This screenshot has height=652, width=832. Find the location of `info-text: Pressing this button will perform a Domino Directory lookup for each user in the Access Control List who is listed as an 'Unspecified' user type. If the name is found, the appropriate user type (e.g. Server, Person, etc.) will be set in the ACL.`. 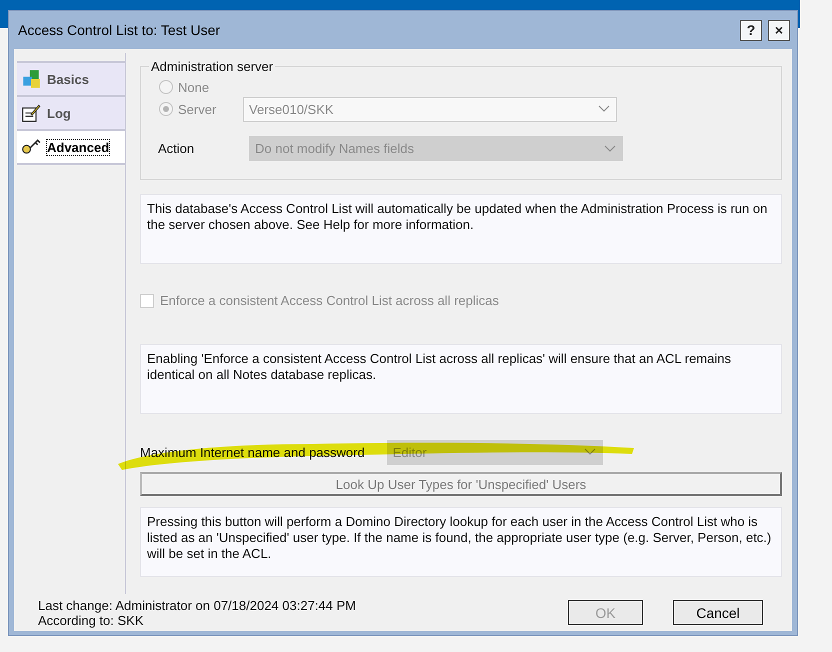

info-text: Pressing this button will perform a Domino Directory lookup for each user in the Access Control List who is listed as an 'Unspecified' user type. If the name is found, the appropriate user type (e.g. Server, Person, etc.) will be set in the ACL. is located at coordinates (461, 542).